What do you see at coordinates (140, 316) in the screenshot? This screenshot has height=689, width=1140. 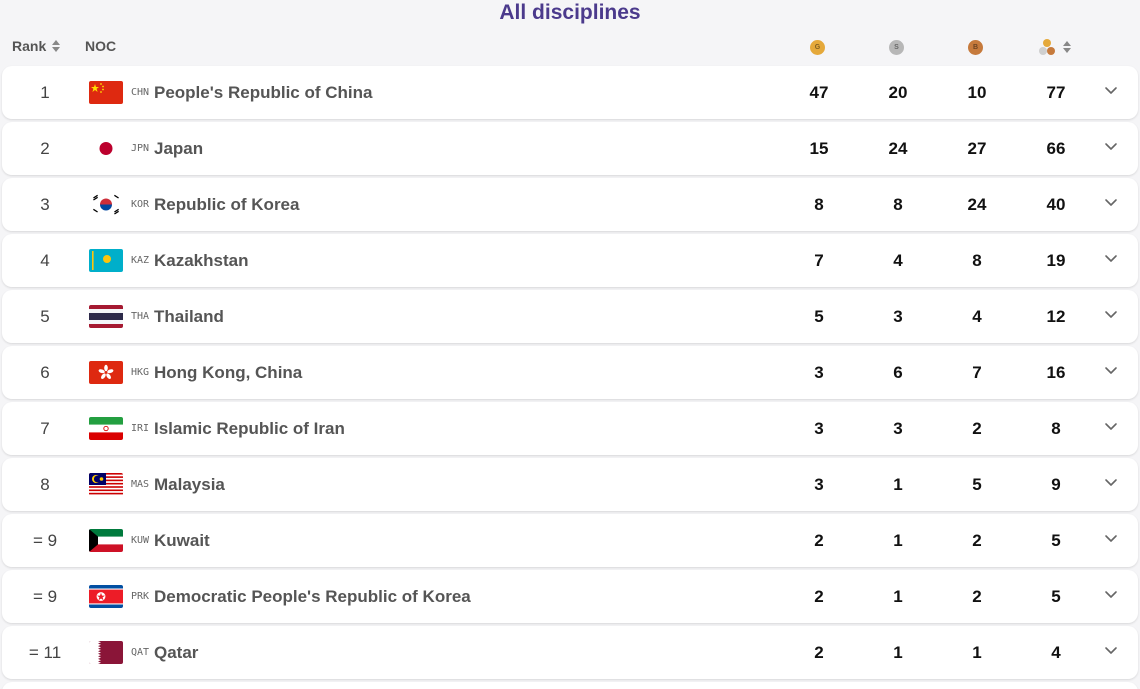 I see `noc-code: THA` at bounding box center [140, 316].